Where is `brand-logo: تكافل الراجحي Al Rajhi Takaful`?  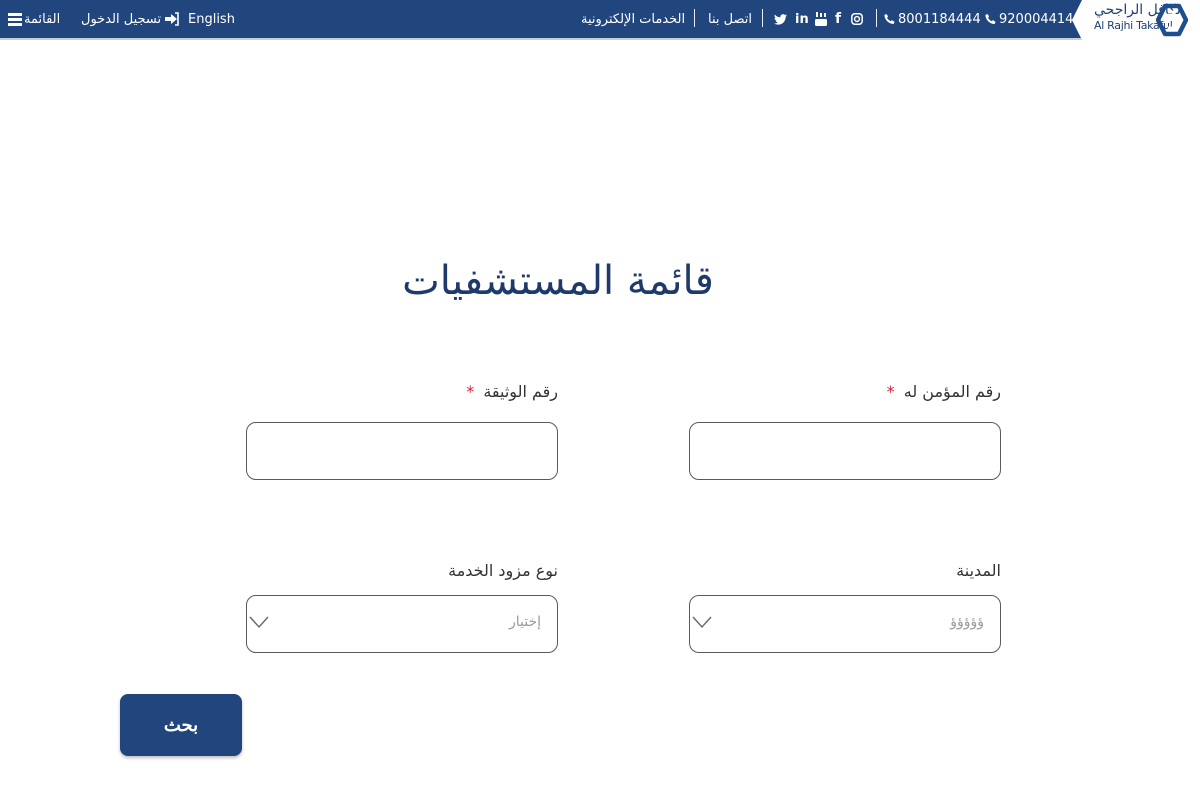
brand-logo: تكافل الراجحي Al Rajhi Takaful is located at coordinates (1136, 20).